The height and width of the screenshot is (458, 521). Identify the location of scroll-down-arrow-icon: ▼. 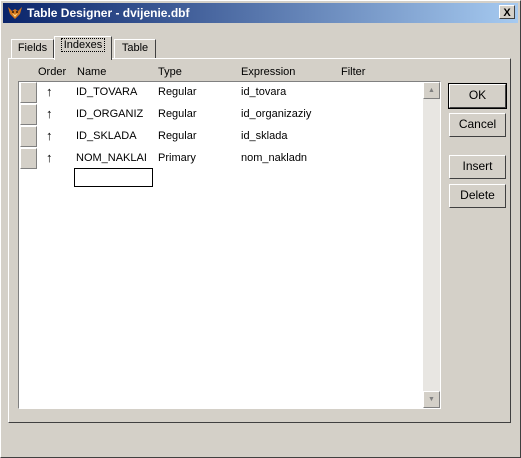
(431, 399).